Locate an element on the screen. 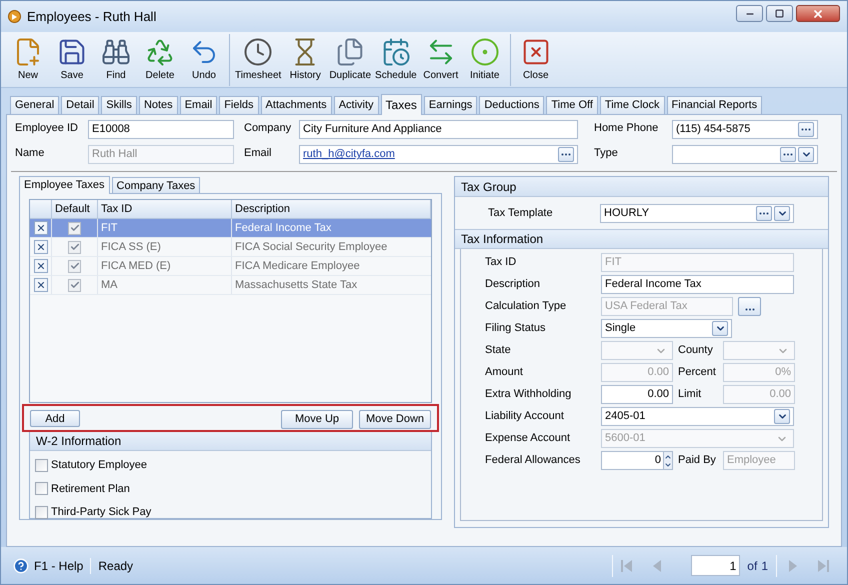  table-cell-text: Federal Income Tax is located at coordinates (283, 228).